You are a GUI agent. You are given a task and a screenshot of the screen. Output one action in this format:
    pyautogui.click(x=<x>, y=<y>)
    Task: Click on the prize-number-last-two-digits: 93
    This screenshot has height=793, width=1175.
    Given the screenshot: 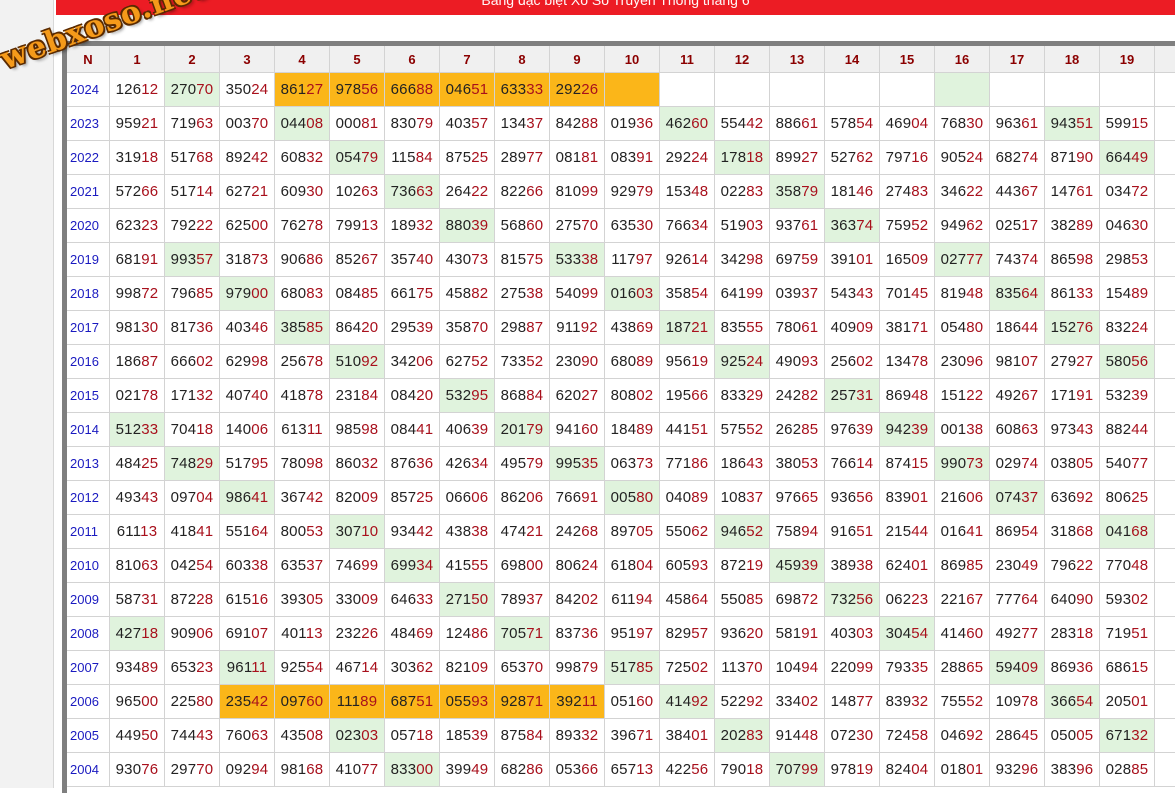 What is the action you would take?
    pyautogui.click(x=699, y=565)
    